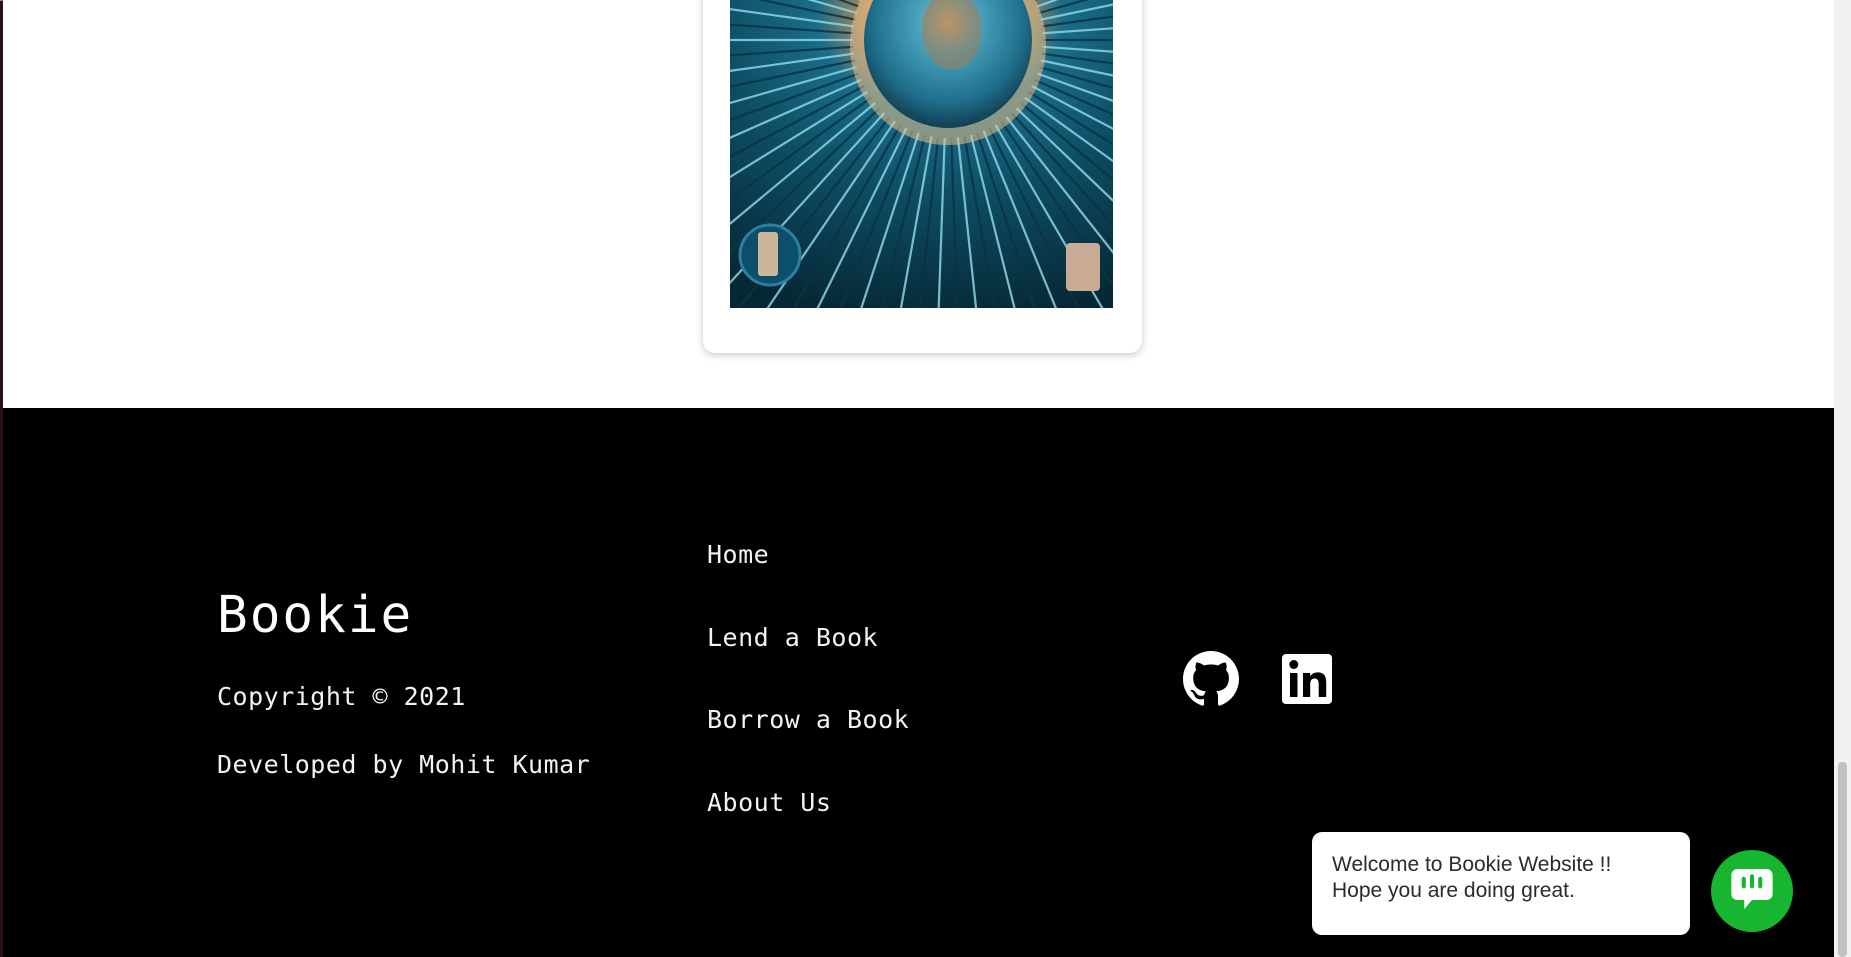 The width and height of the screenshot is (1851, 957). I want to click on book-cover-image, so click(921, 154).